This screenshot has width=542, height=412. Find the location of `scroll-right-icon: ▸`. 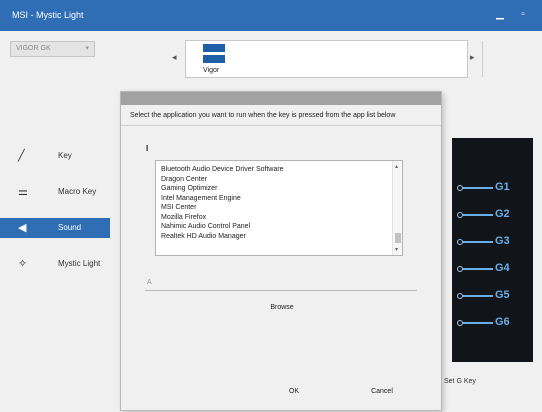

scroll-right-icon: ▸ is located at coordinates (472, 57).